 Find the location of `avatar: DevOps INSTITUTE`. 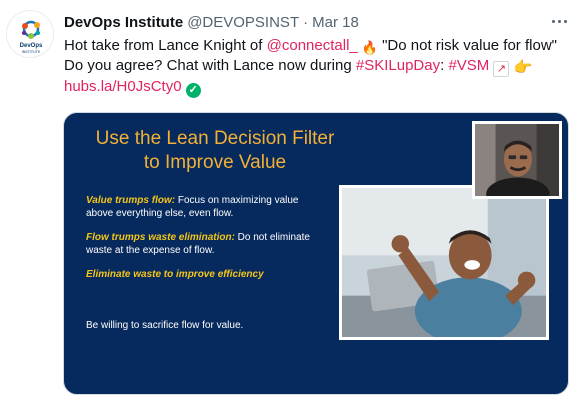

avatar: DevOps INSTITUTE is located at coordinates (30, 34).